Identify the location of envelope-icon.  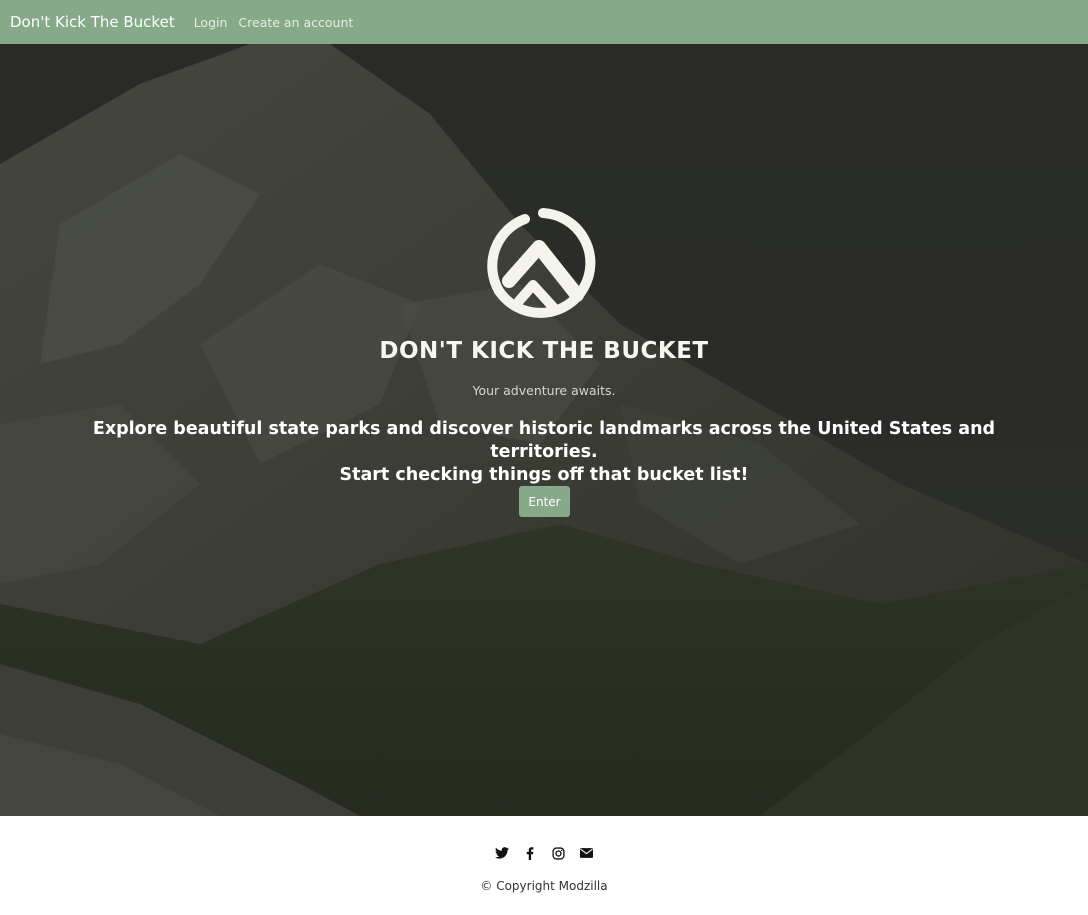
(586, 853).